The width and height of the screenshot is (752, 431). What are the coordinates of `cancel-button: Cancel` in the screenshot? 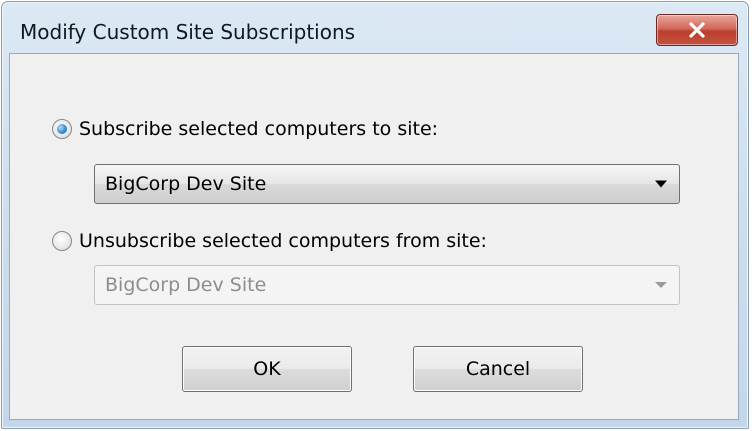 It's located at (498, 369).